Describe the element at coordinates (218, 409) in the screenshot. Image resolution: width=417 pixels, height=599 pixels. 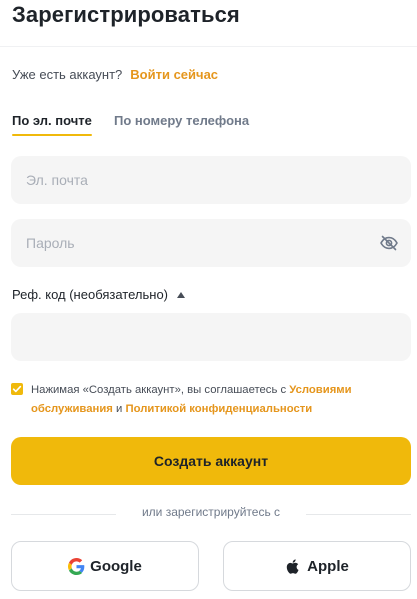
I see `privacy-policy-link: Политикой конфиденциальности` at that location.